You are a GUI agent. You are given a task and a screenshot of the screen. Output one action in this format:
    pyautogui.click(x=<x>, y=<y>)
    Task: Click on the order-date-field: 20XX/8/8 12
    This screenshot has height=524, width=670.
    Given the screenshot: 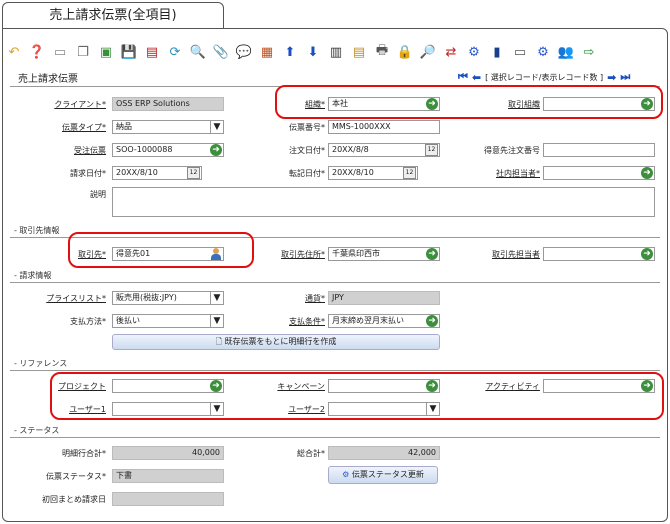 What is the action you would take?
    pyautogui.click(x=384, y=150)
    